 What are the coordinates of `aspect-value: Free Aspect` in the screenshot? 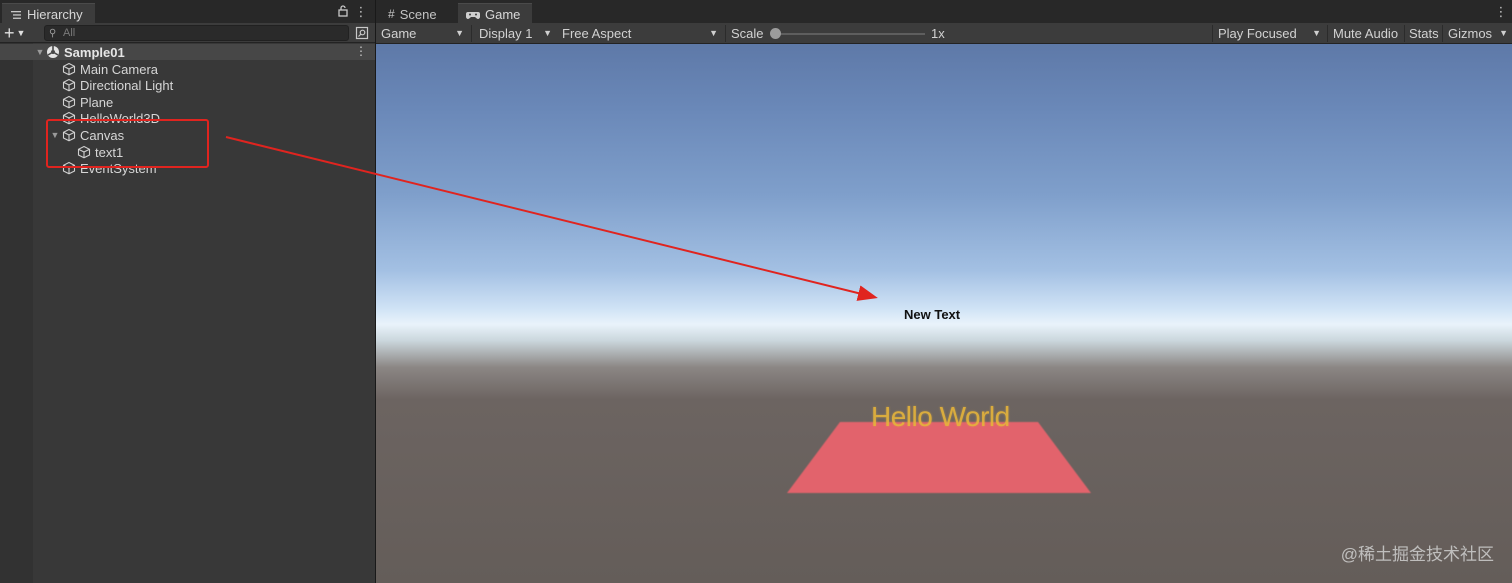 It's located at (597, 33).